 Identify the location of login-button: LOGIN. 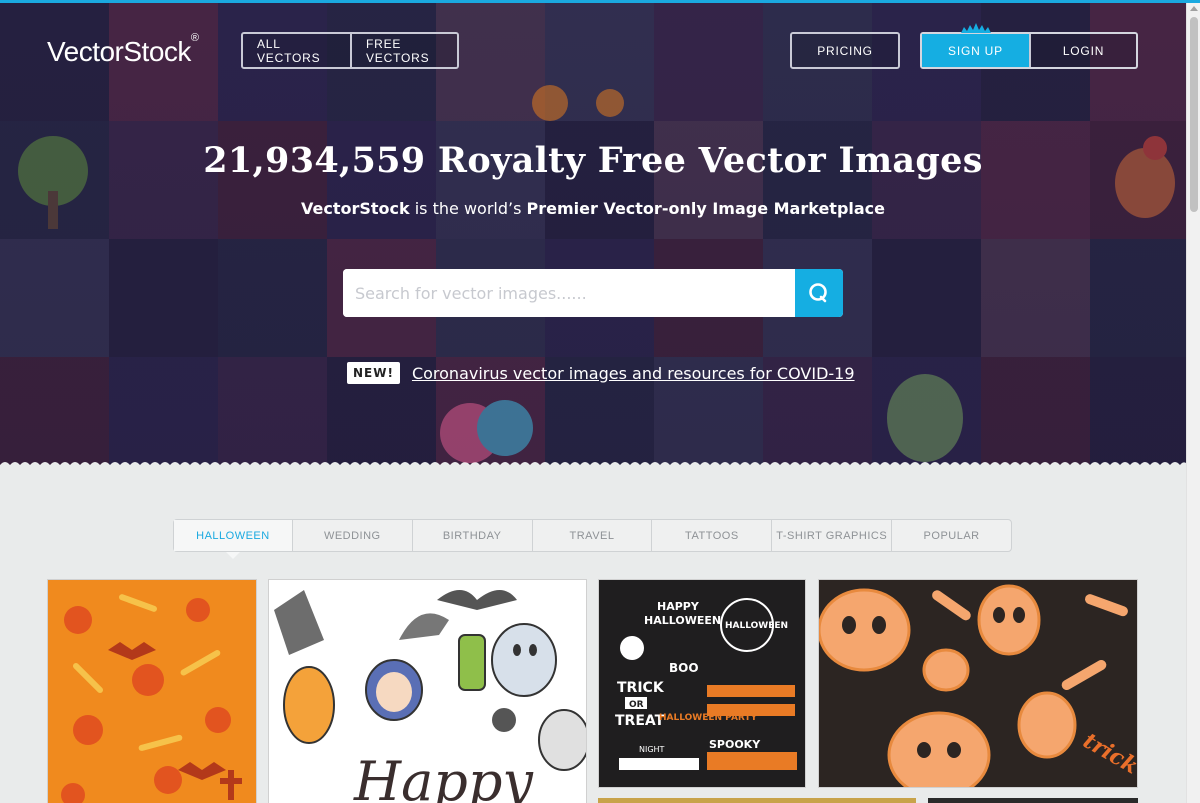
(1082, 50).